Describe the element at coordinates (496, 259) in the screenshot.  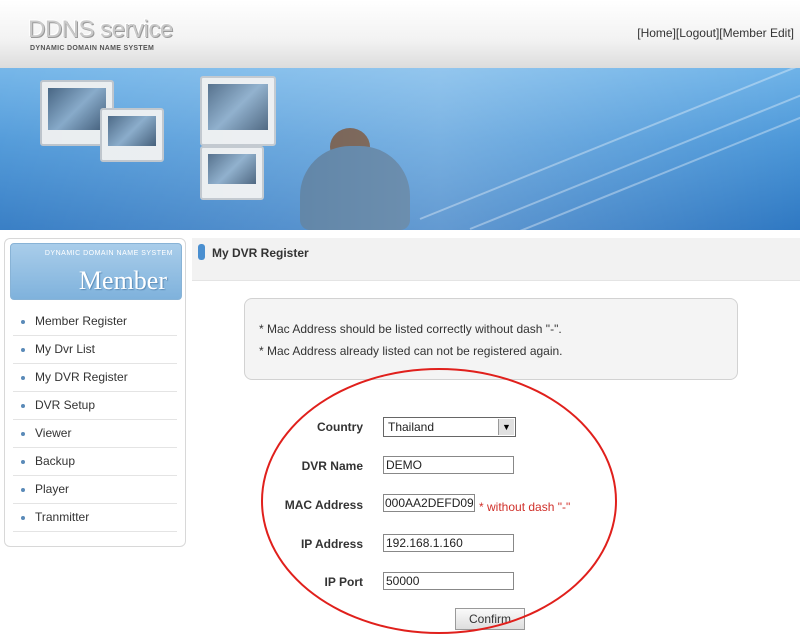
I see `page-title-bar: My DVR Register` at that location.